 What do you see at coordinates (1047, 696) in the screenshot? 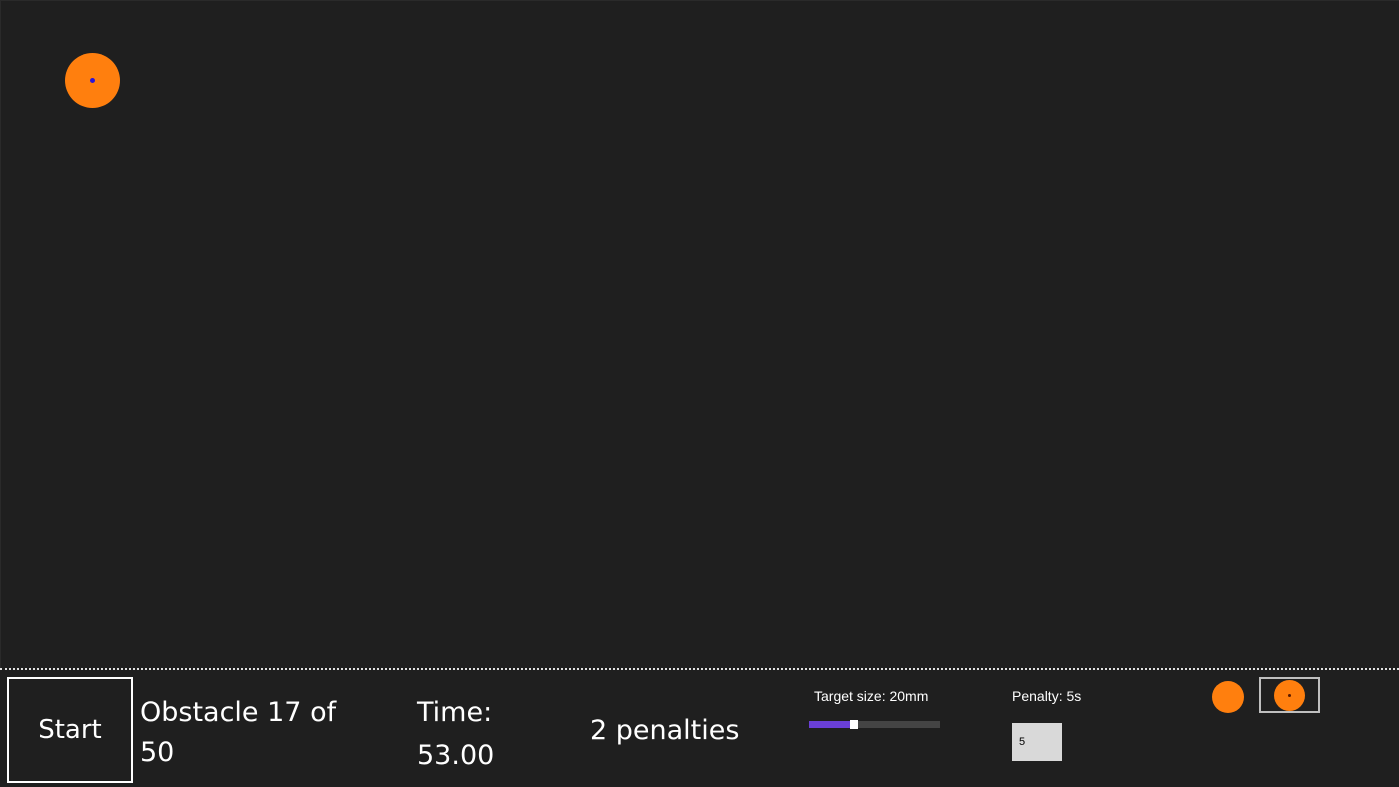
I see `penalty-label: Penalty: 5s` at bounding box center [1047, 696].